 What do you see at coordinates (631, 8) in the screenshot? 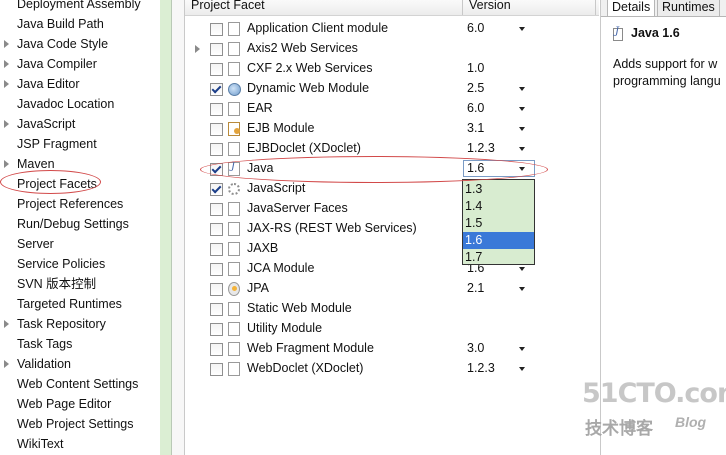
I see `tab-details: Details` at bounding box center [631, 8].